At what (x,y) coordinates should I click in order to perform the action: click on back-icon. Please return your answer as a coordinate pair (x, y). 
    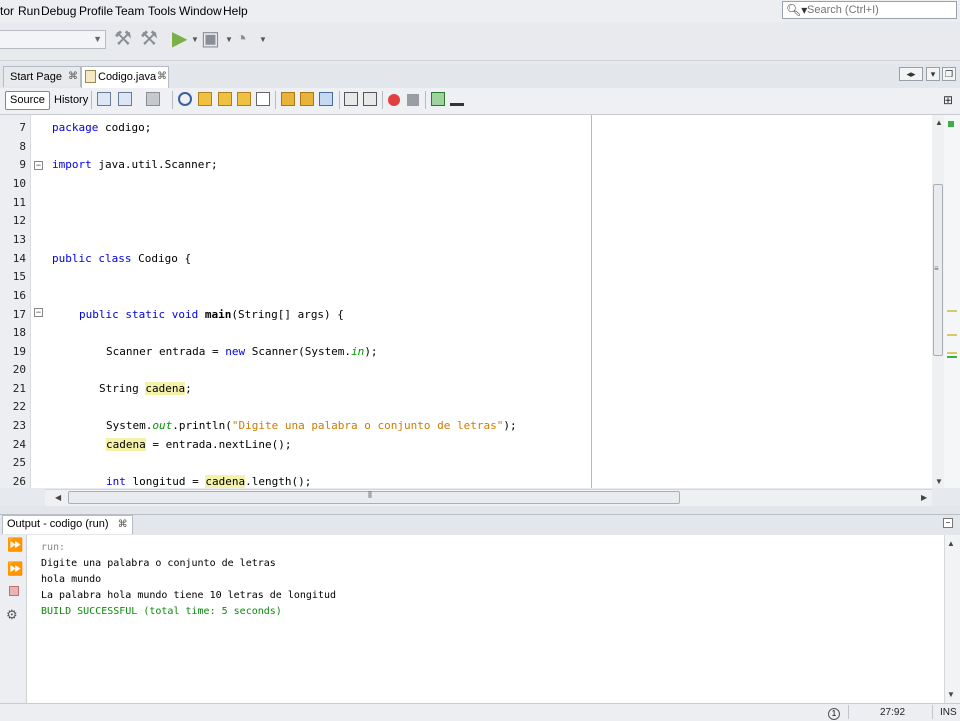
    Looking at the image, I should click on (125, 99).